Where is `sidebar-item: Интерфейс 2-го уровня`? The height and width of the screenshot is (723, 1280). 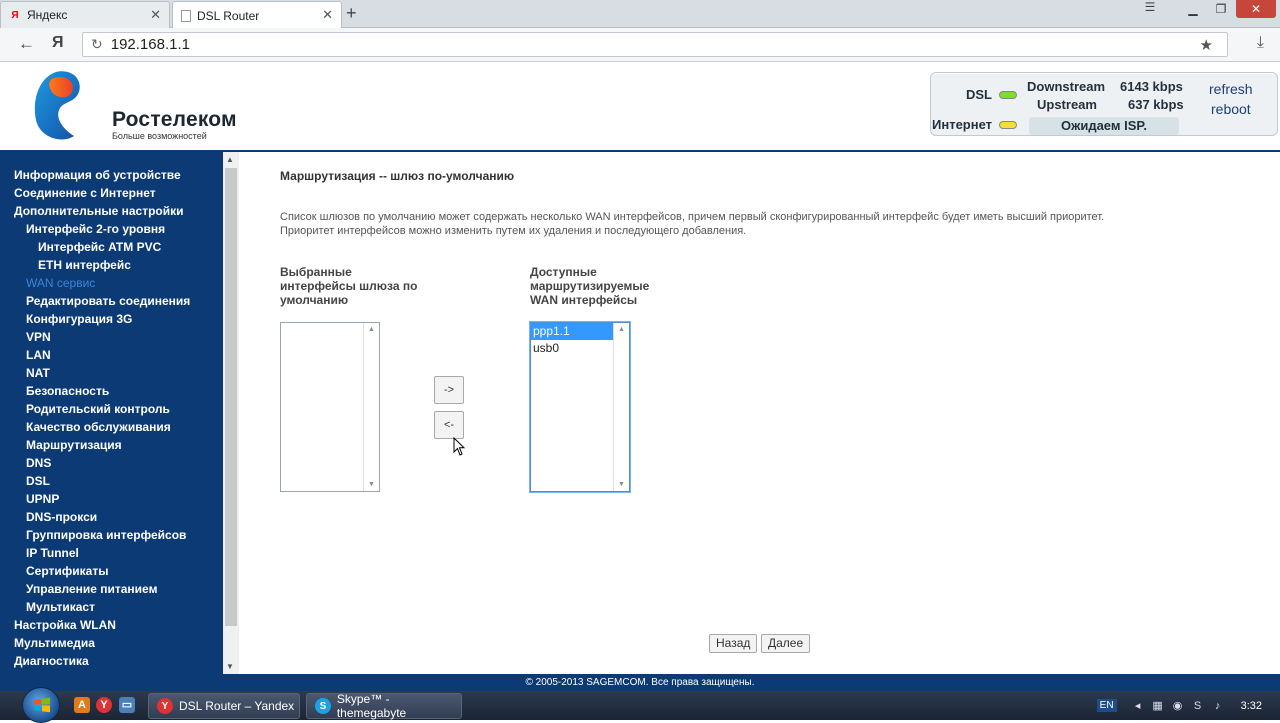
sidebar-item: Интерфейс 2-го уровня is located at coordinates (111, 229).